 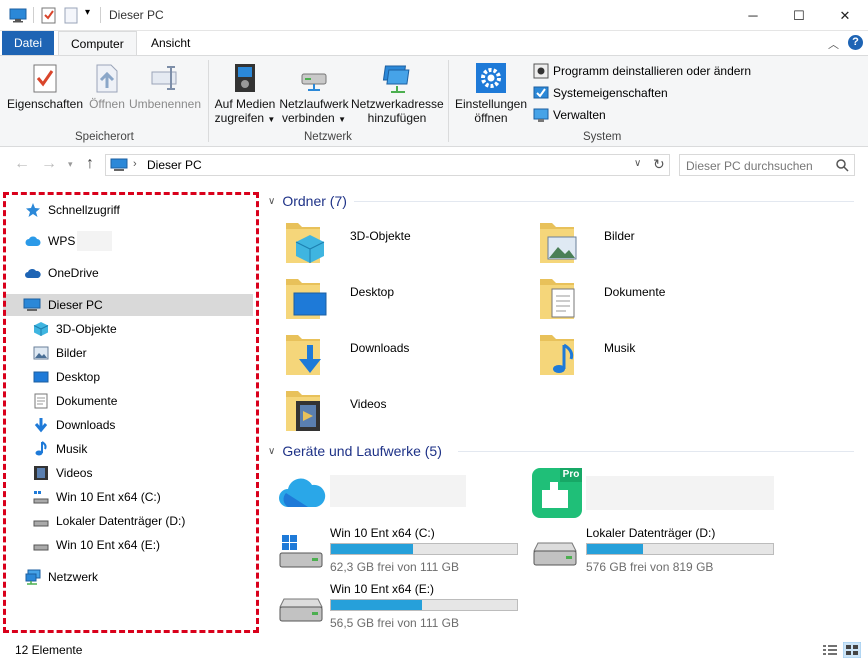 What do you see at coordinates (604, 201) in the screenshot?
I see `section-divider` at bounding box center [604, 201].